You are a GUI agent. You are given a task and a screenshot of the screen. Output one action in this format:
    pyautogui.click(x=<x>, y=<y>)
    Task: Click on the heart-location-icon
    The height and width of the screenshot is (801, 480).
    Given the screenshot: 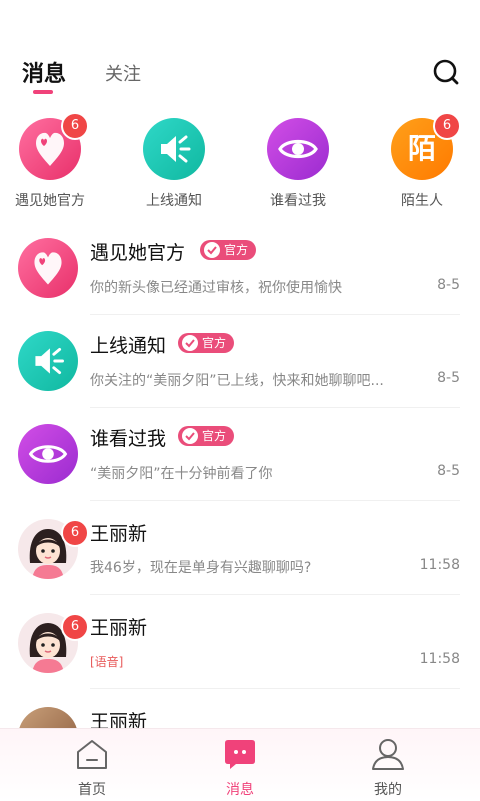 What is the action you would take?
    pyautogui.click(x=48, y=268)
    